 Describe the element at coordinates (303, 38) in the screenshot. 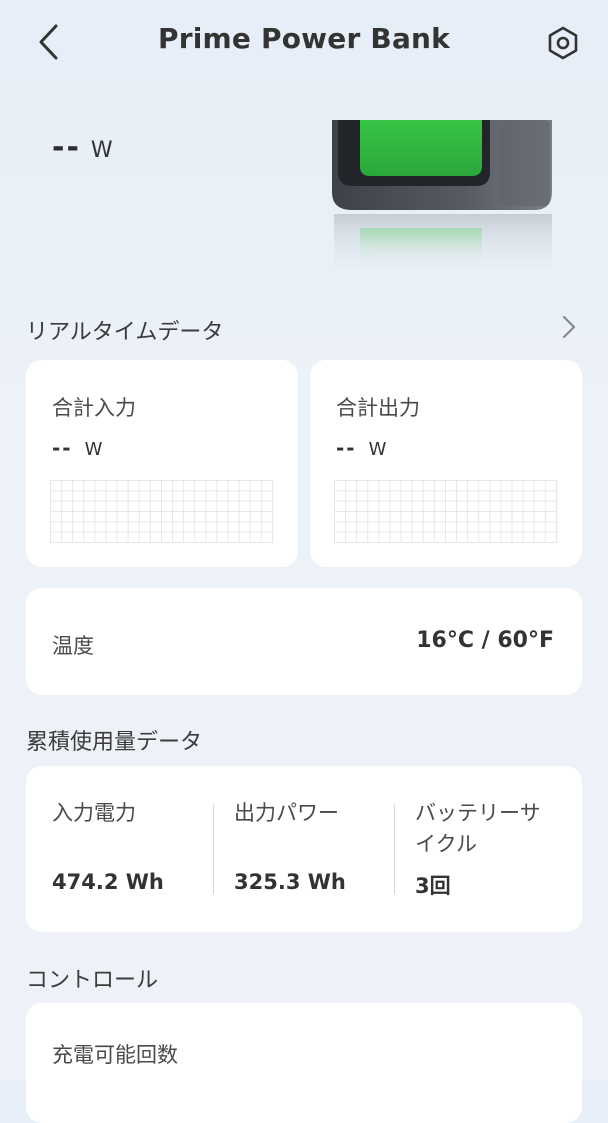

I see `page-title: Prime Power Bank` at that location.